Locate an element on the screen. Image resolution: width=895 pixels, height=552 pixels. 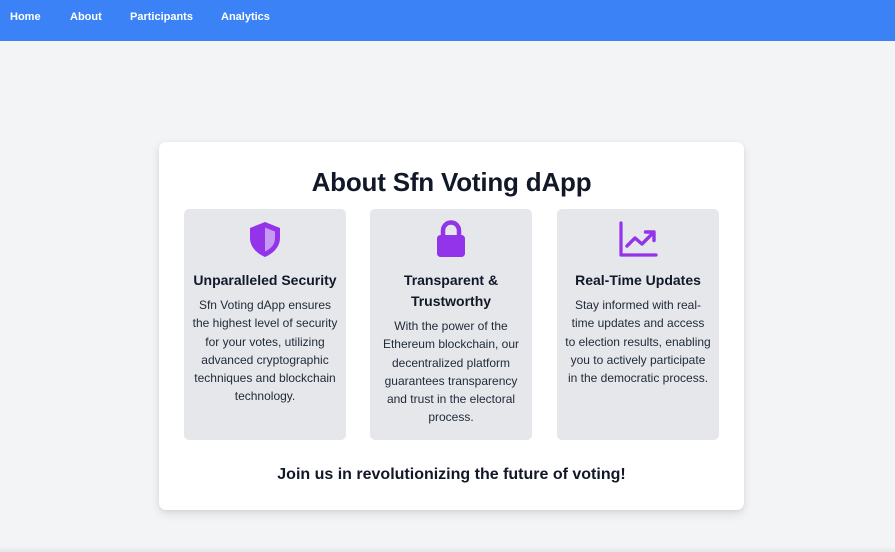
nav-link-participants: Participants is located at coordinates (161, 17).